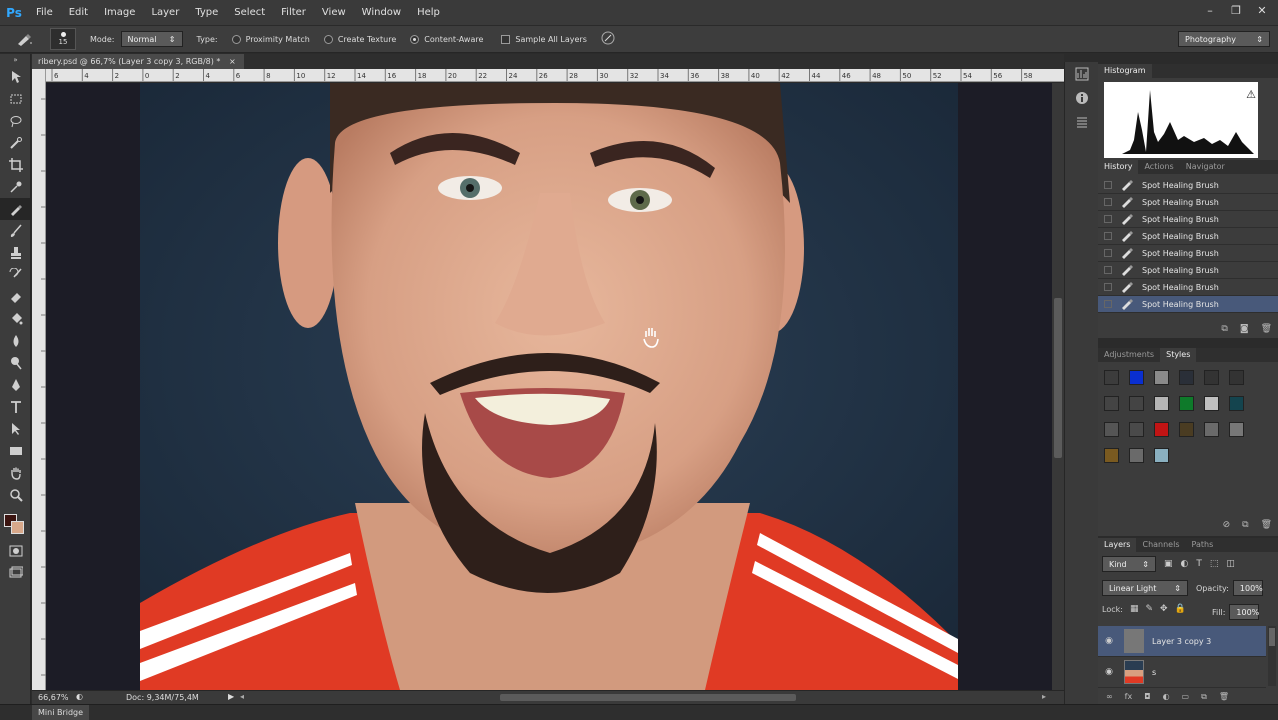 Image resolution: width=1278 pixels, height=720 pixels. What do you see at coordinates (151, 39) in the screenshot?
I see `mode-select: Normal ⇕` at bounding box center [151, 39].